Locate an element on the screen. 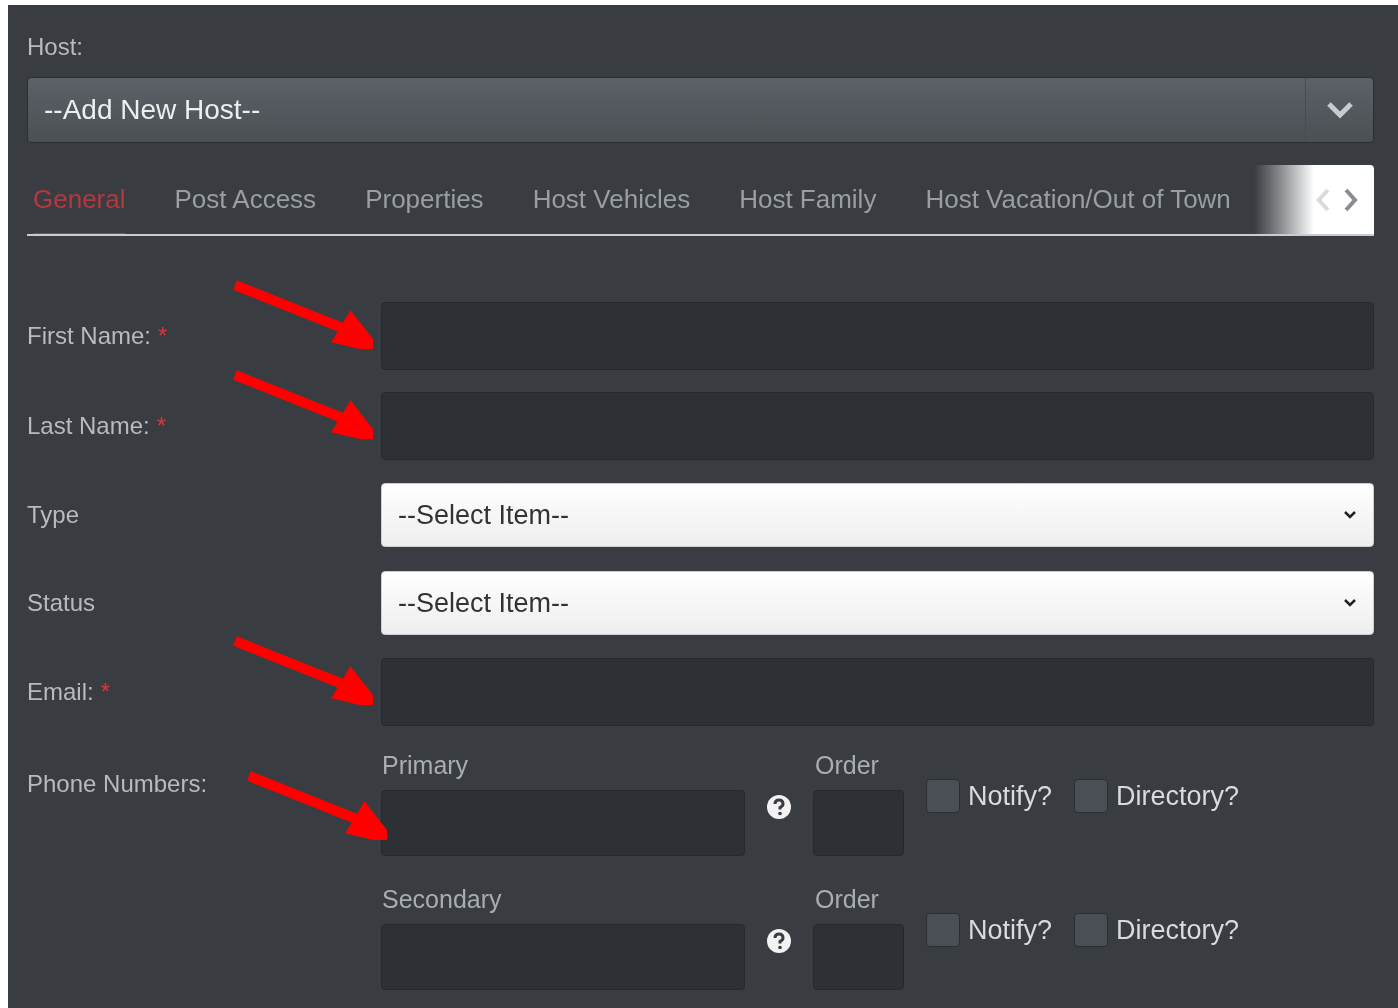 Image resolution: width=1398 pixels, height=1008 pixels. tab: Properties is located at coordinates (424, 199).